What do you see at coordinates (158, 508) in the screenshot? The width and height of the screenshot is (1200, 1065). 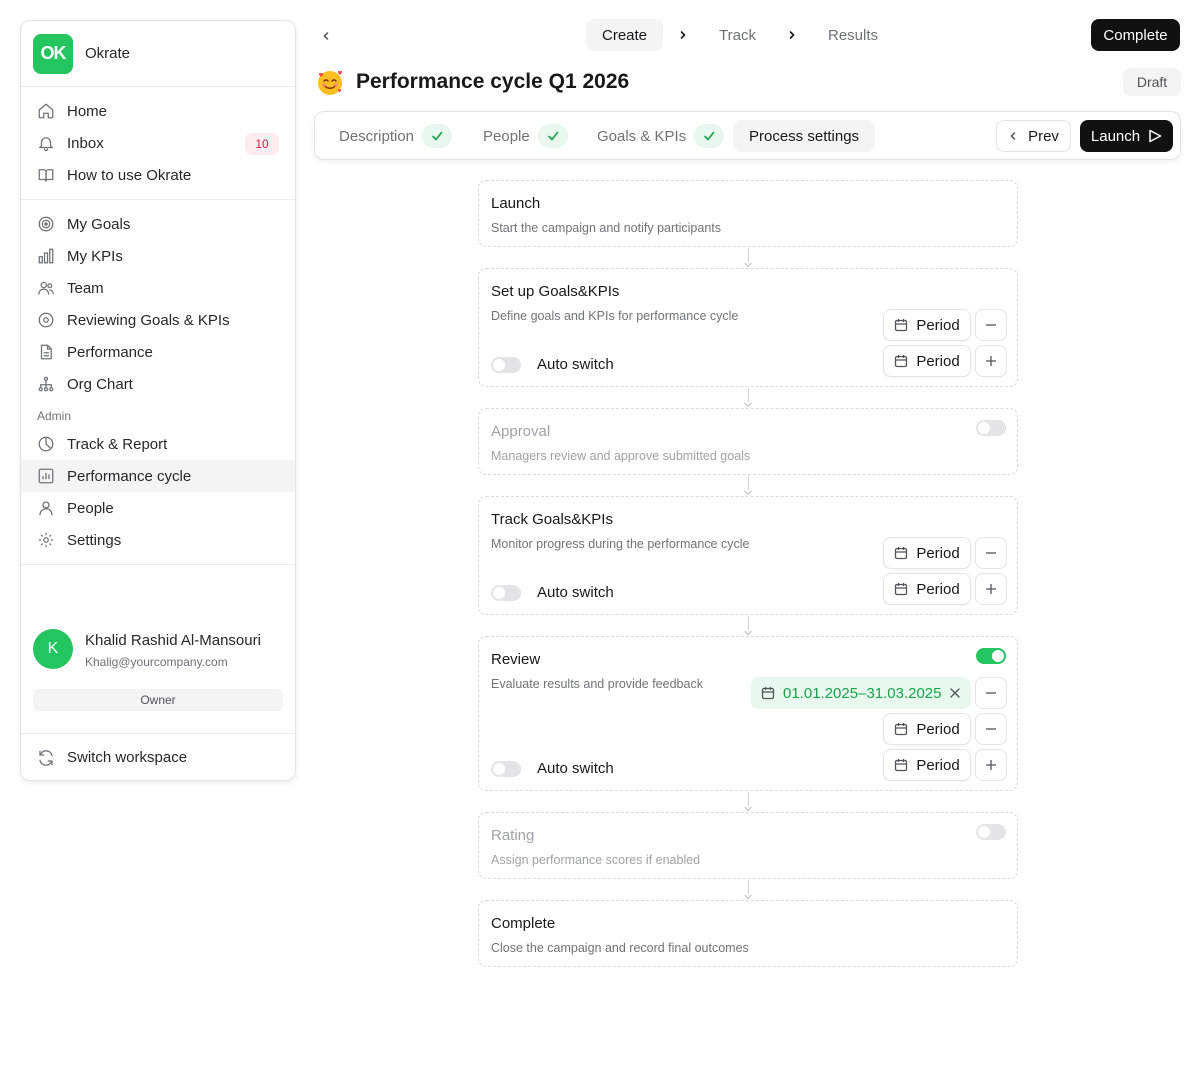 I see `sidebar-item-people: People` at bounding box center [158, 508].